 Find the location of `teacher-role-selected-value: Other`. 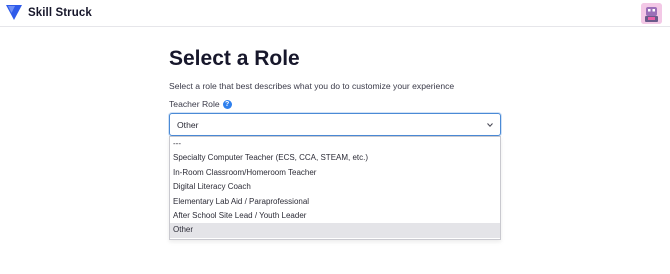

teacher-role-selected-value: Other is located at coordinates (188, 125).